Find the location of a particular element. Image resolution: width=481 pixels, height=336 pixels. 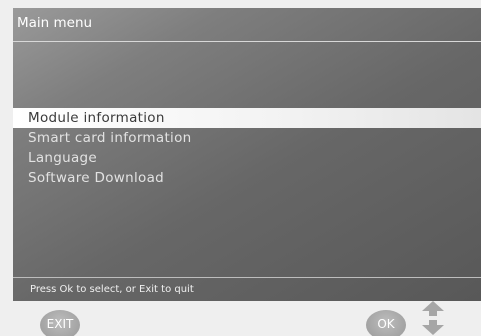

menu-item-language: Language is located at coordinates (247, 158).